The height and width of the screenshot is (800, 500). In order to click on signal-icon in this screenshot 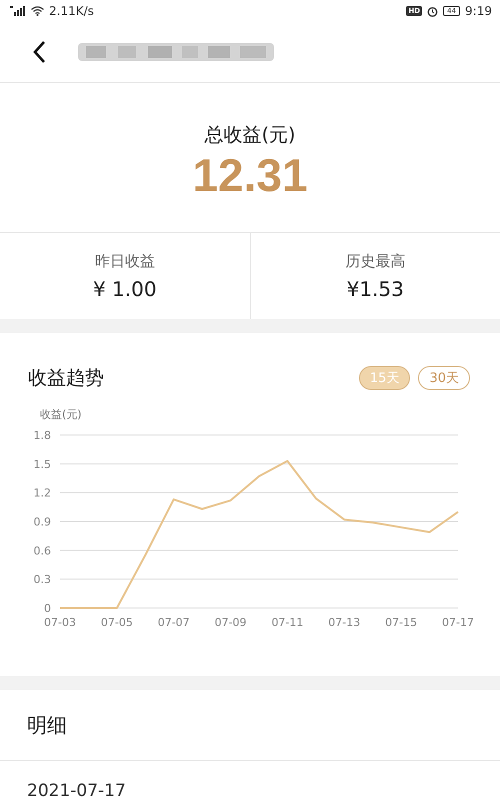, I will do `click(18, 11)`.